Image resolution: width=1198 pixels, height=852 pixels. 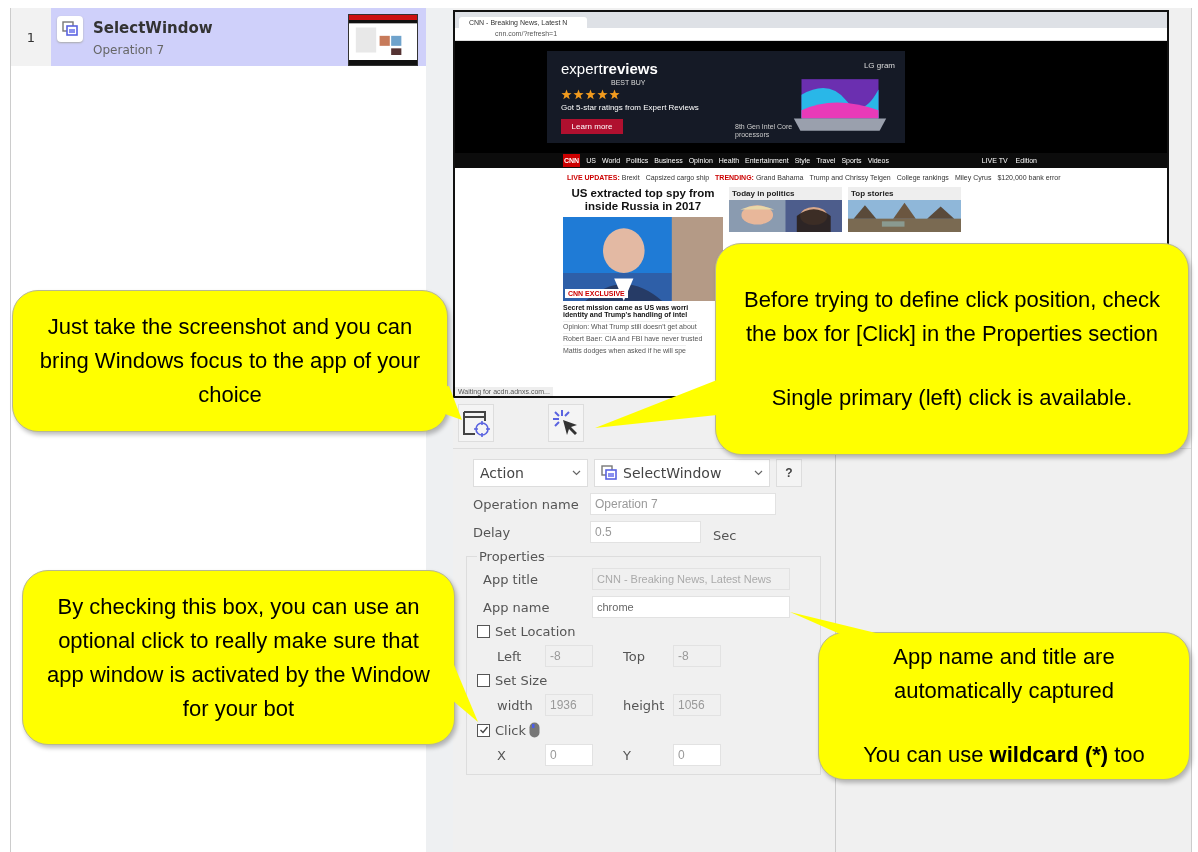 I want to click on checkbox-label: Click, so click(x=510, y=730).